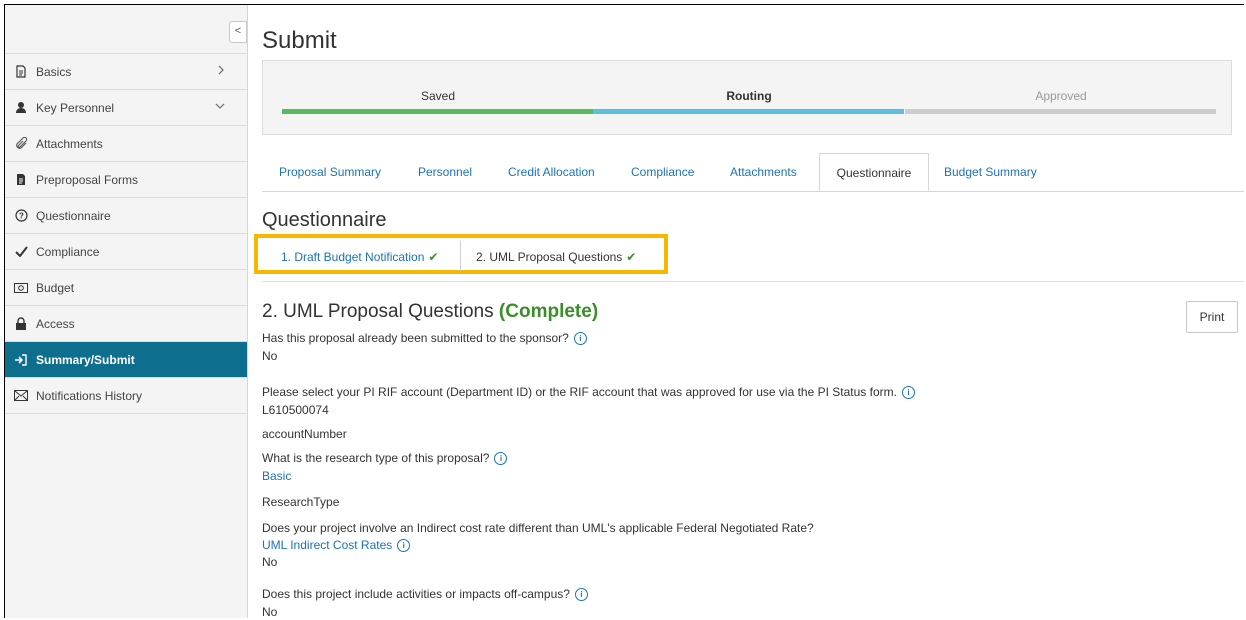 The height and width of the screenshot is (620, 1246). I want to click on progress-tracker: Saved Routing Approved, so click(747, 97).